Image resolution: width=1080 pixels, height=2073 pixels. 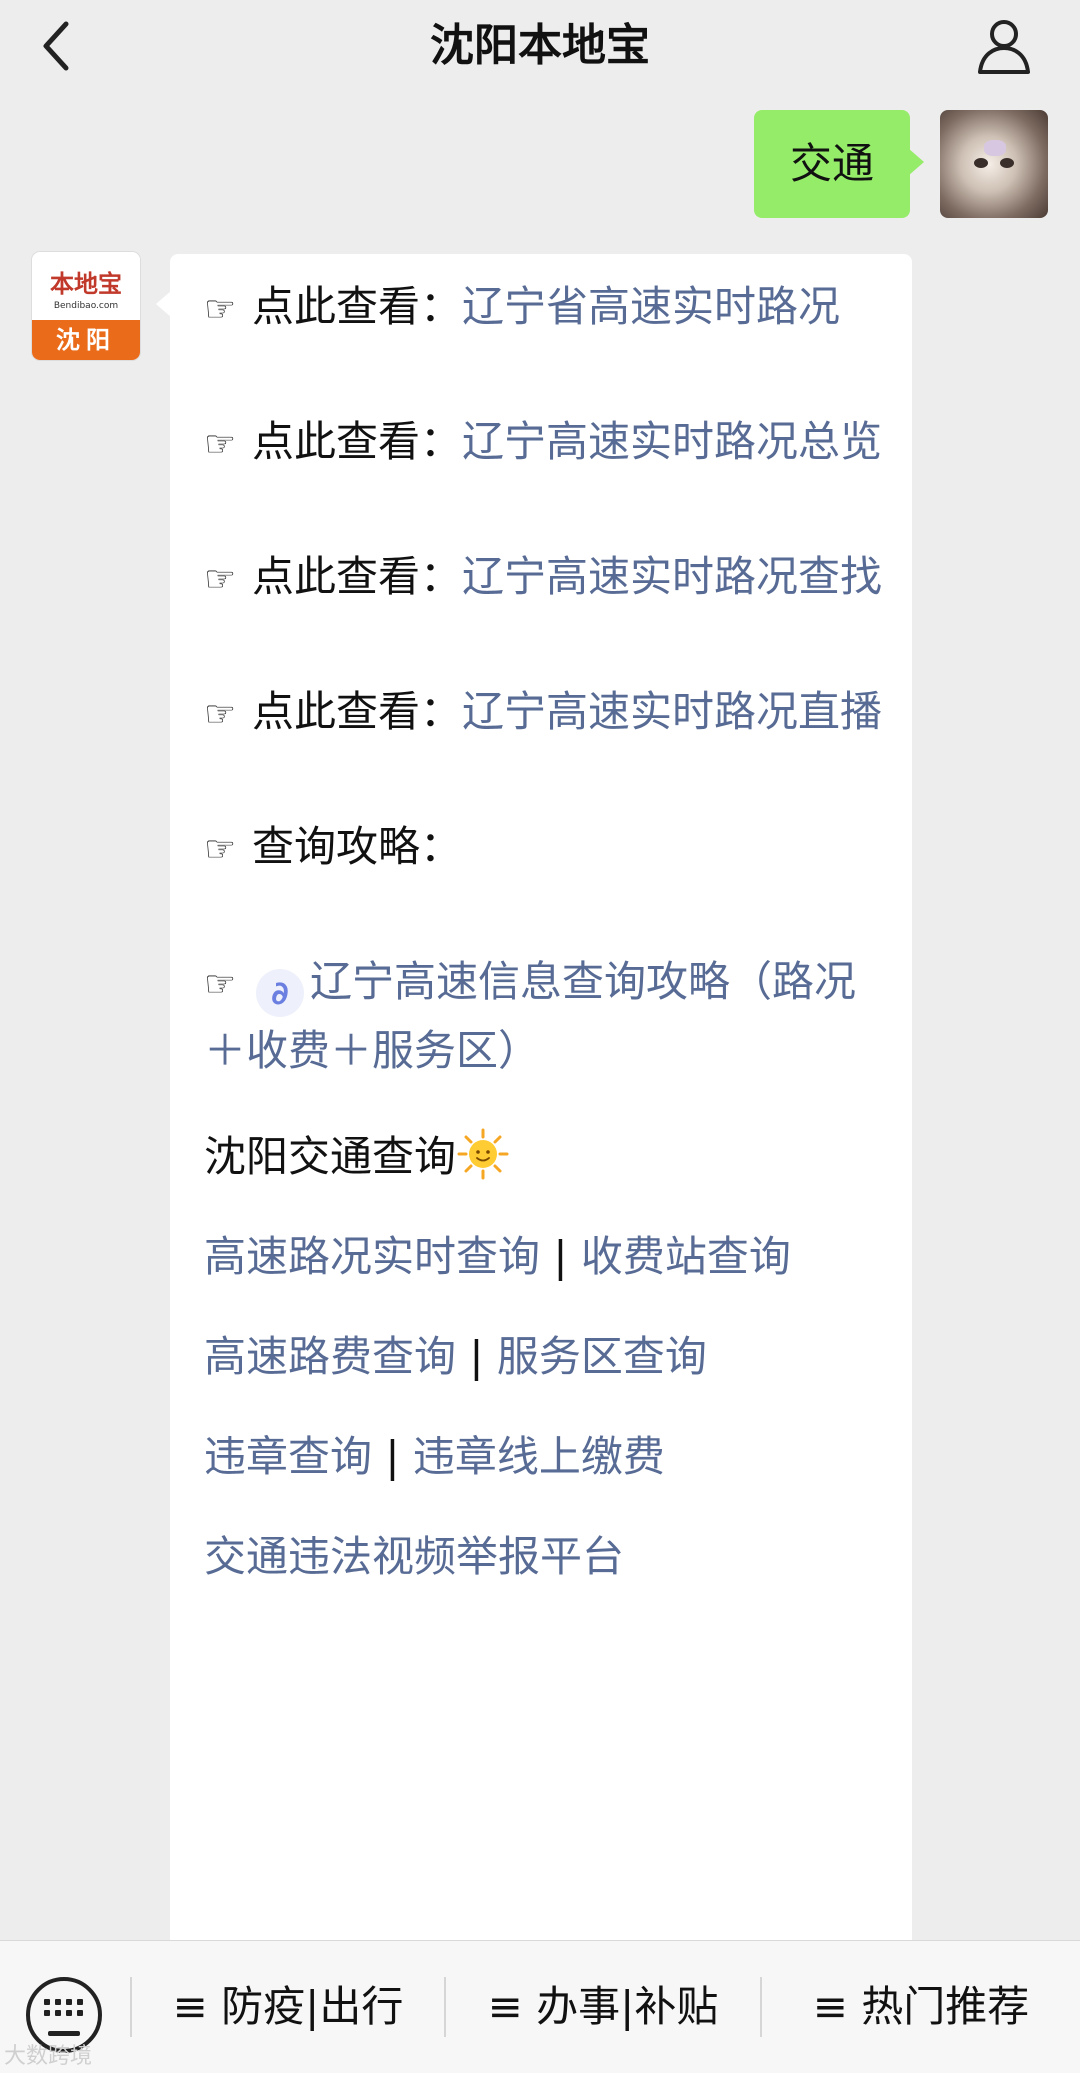 I want to click on menu-hot-recommend: ≡ 热门推荐, so click(x=921, y=2007).